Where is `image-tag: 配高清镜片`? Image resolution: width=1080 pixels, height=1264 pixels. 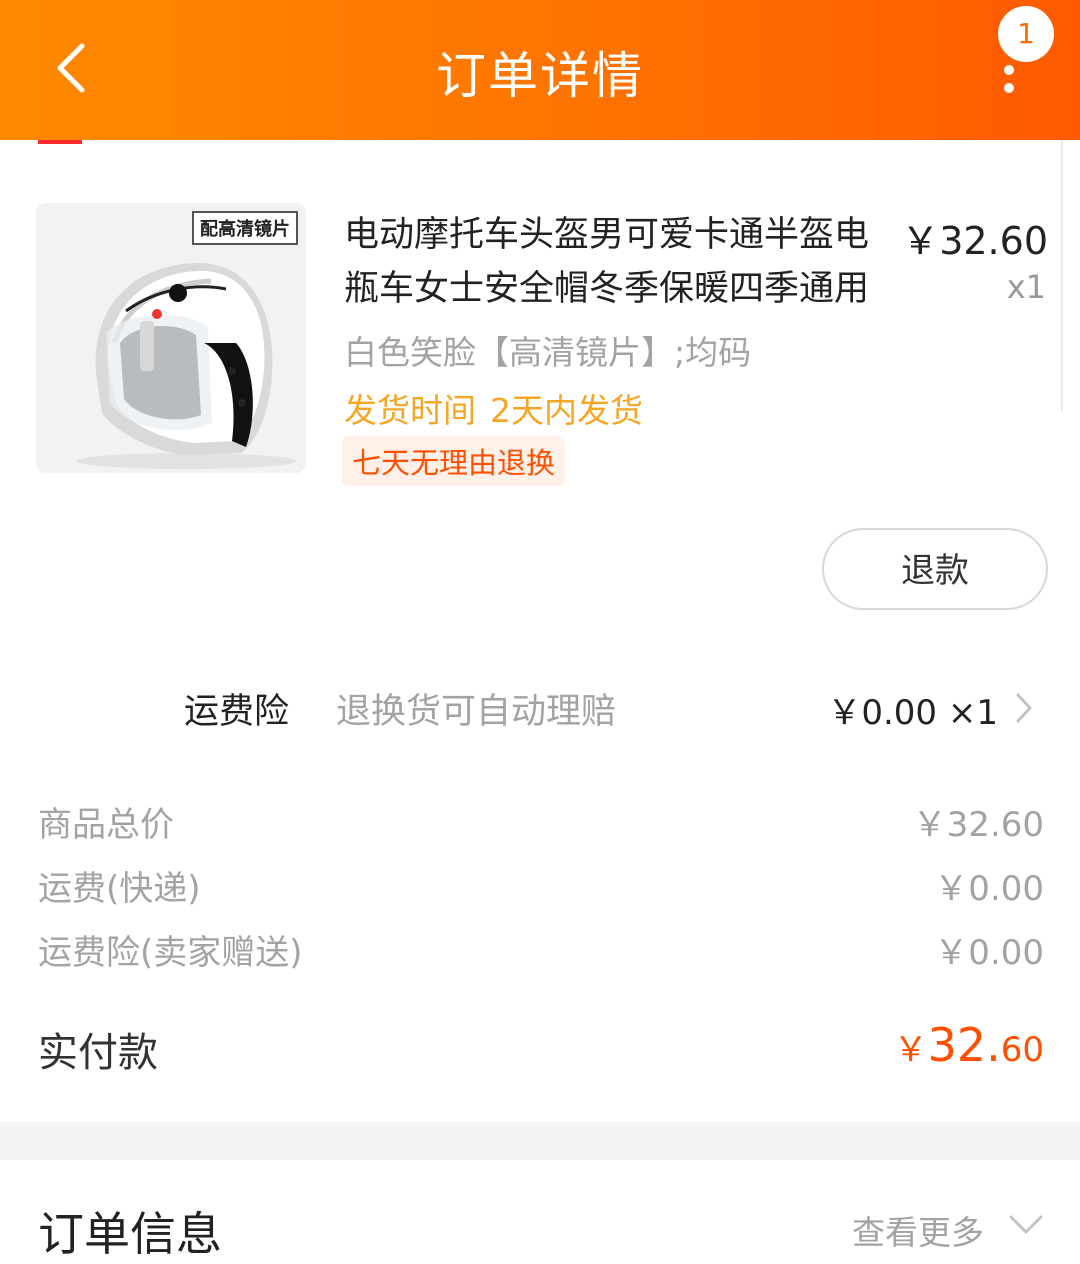
image-tag: 配高清镜片 is located at coordinates (245, 228).